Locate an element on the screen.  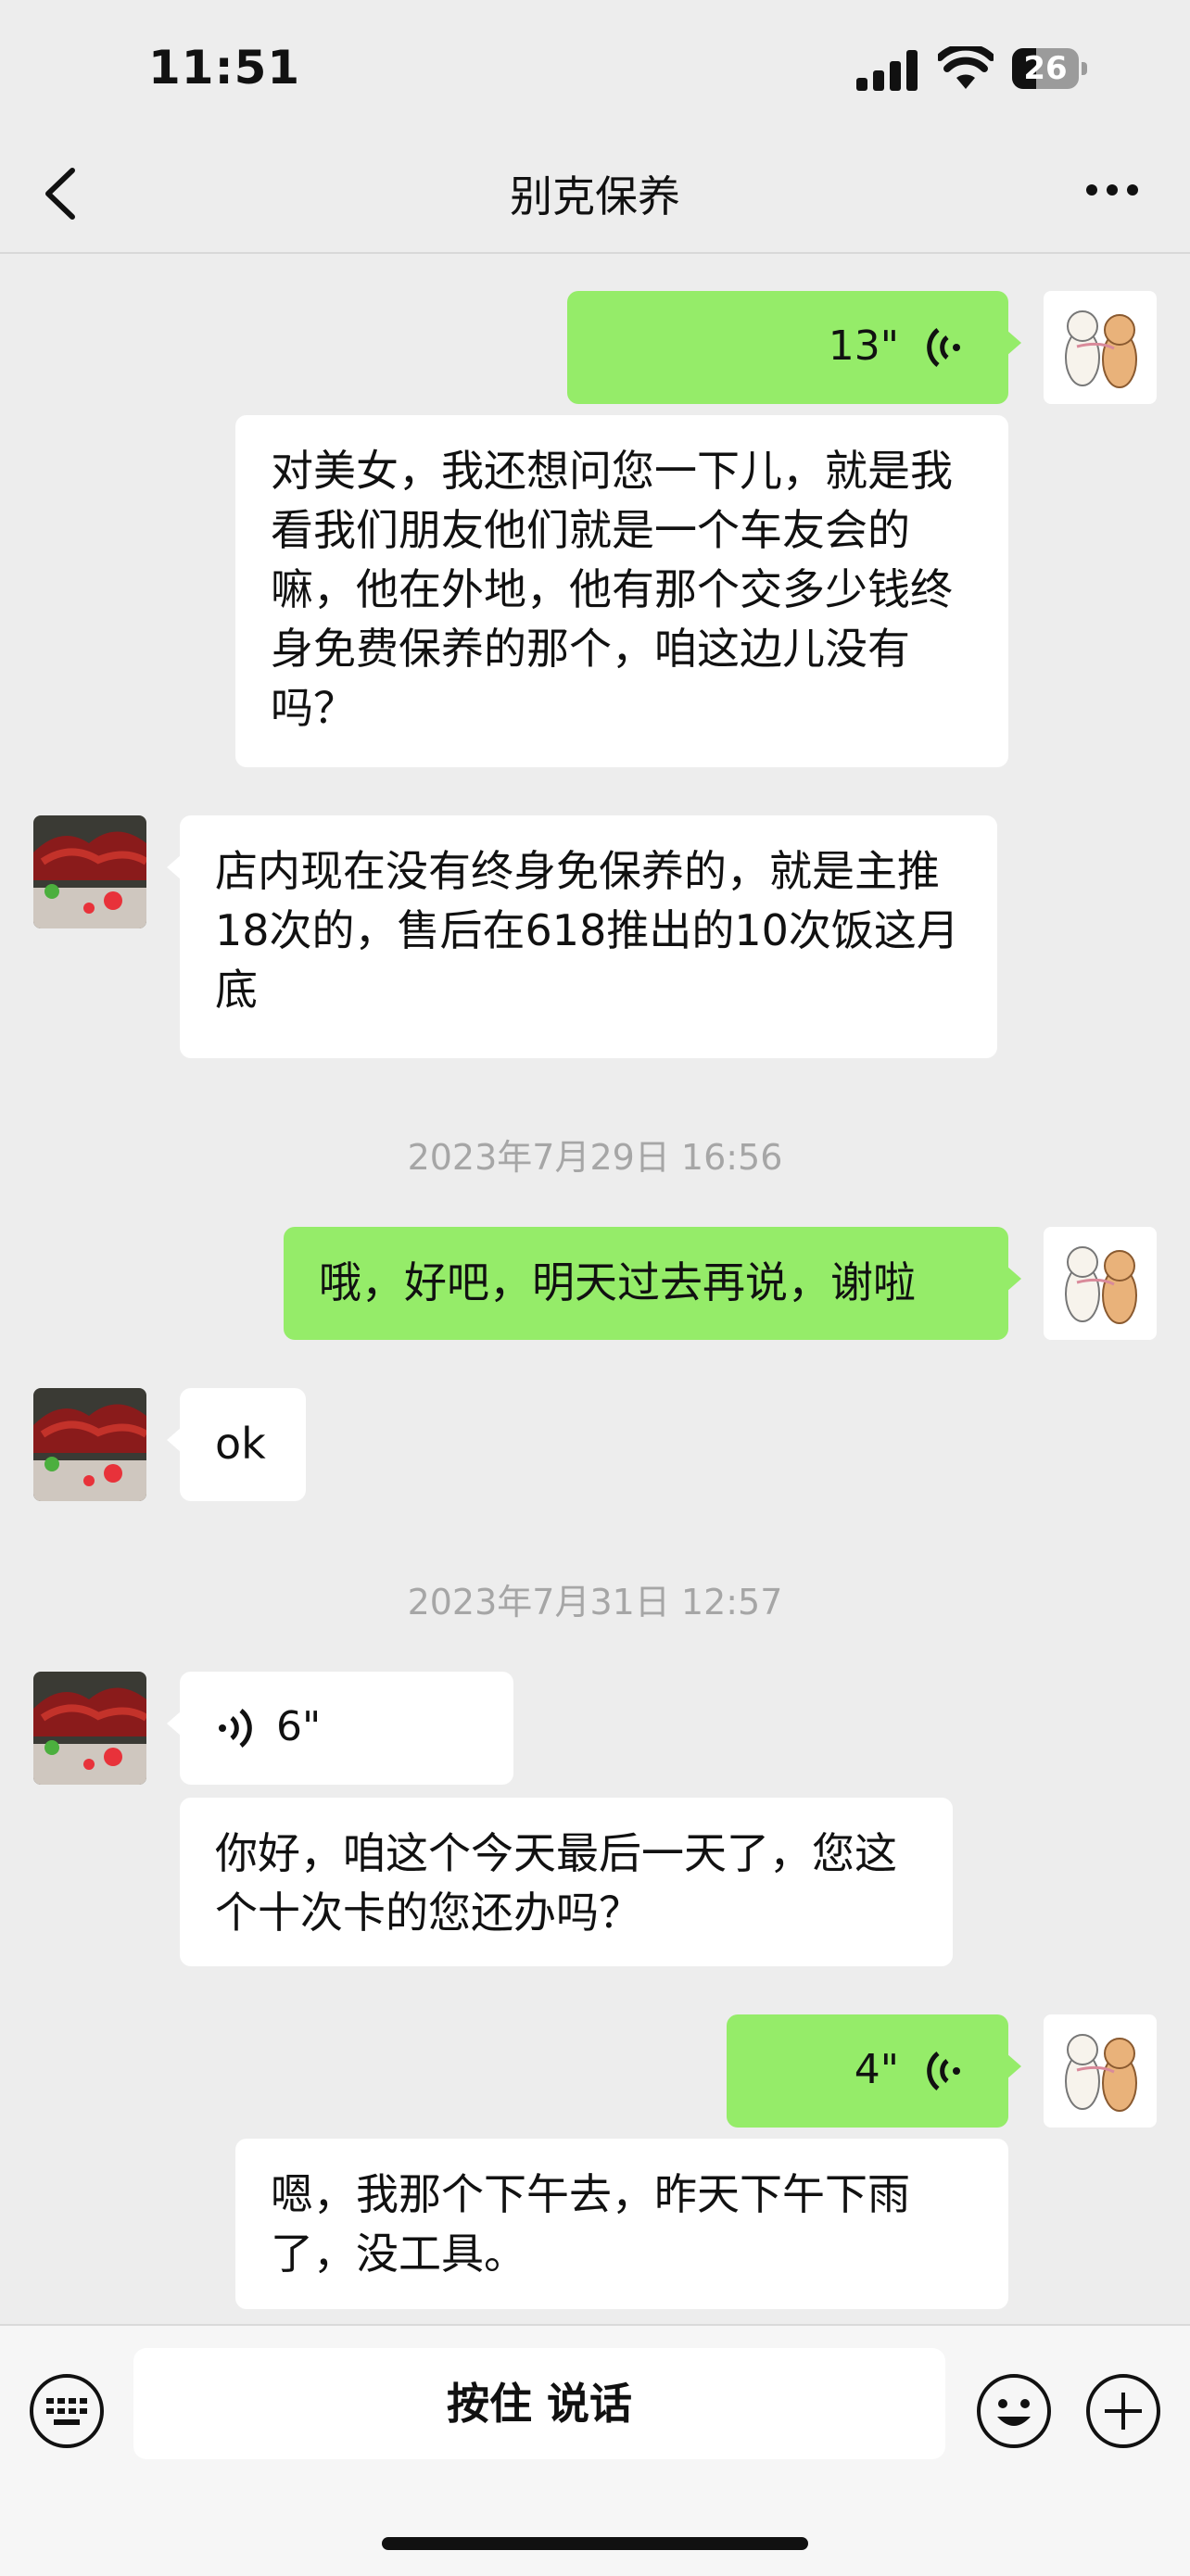
message-text: 店内现在没有终身免保养的，就是主推18次的，售后在618推出的10次饭这月底 is located at coordinates (587, 931).